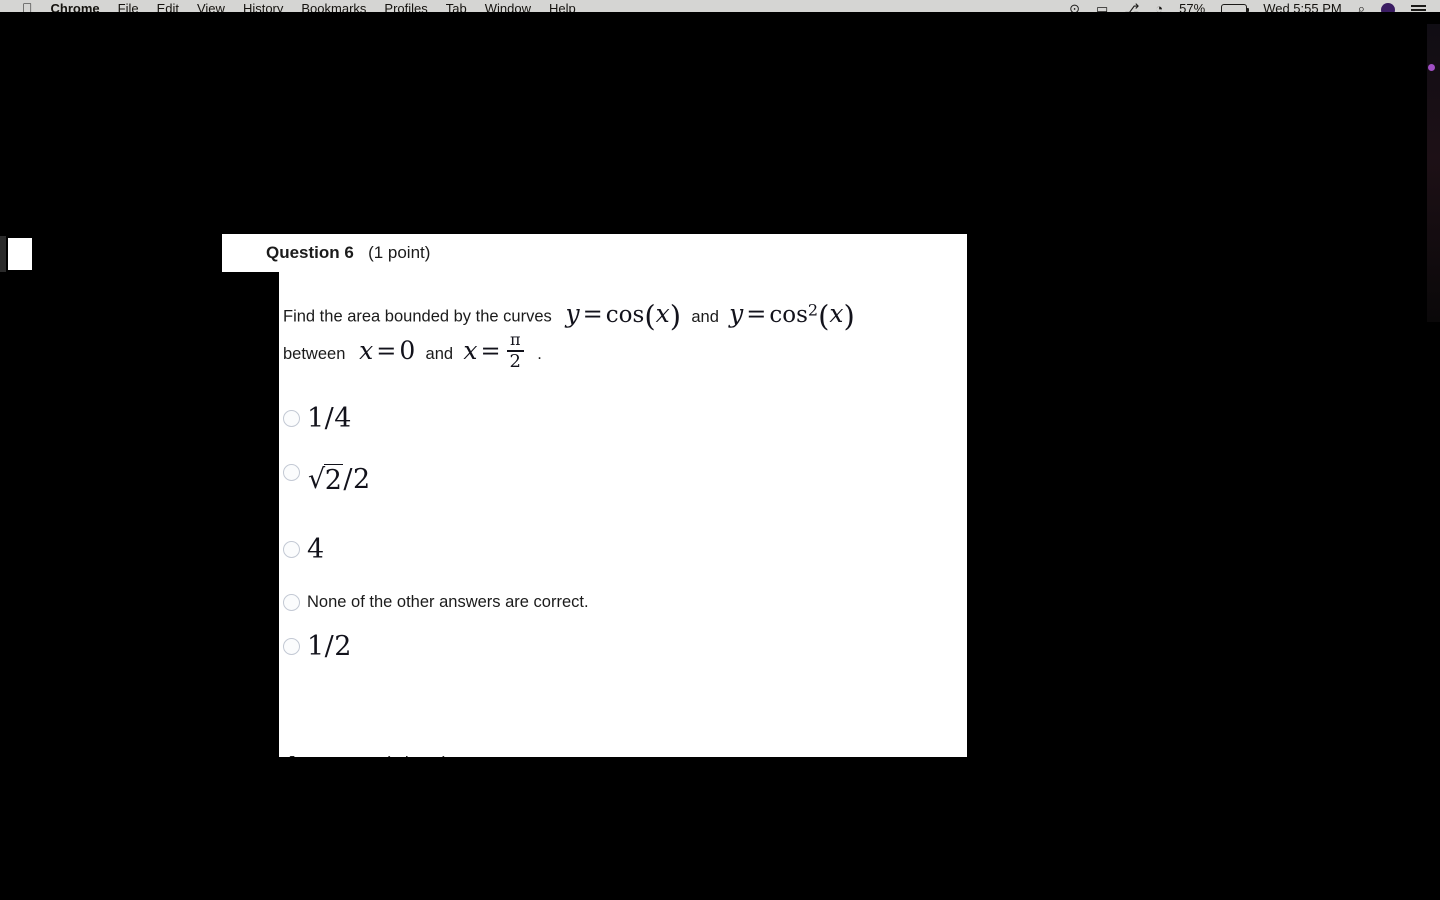  Describe the element at coordinates (849, 315) in the screenshot. I see `math-close-paren-2: )` at that location.